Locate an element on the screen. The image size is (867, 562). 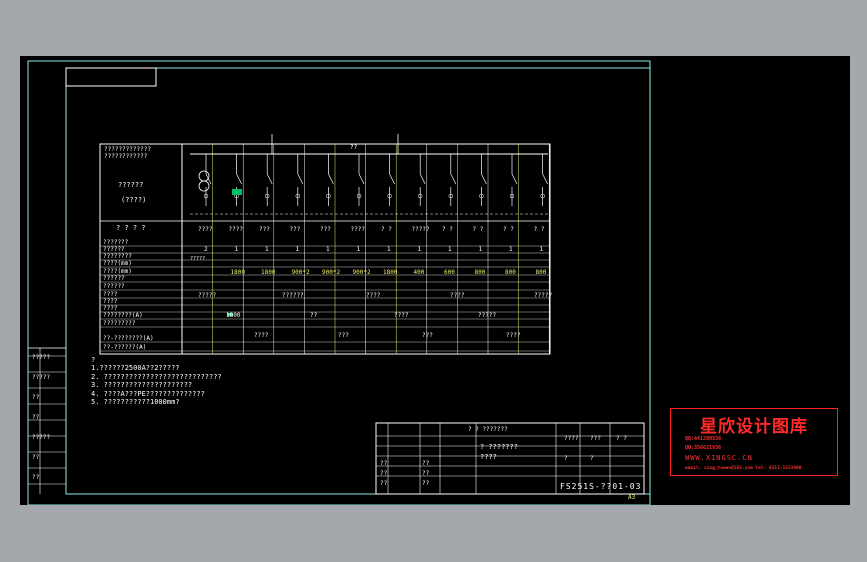
stamp-qq2: QQ:356621936 is located at coordinates (703, 448).